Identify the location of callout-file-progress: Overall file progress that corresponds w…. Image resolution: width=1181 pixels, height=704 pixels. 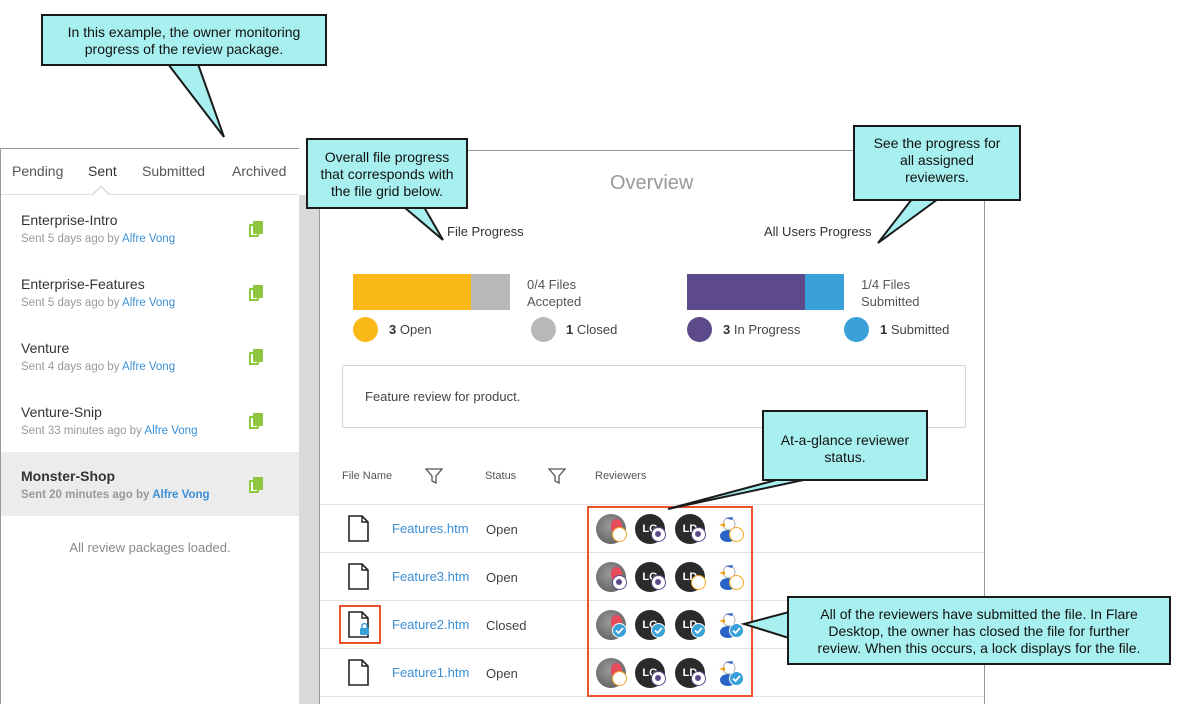
(387, 173).